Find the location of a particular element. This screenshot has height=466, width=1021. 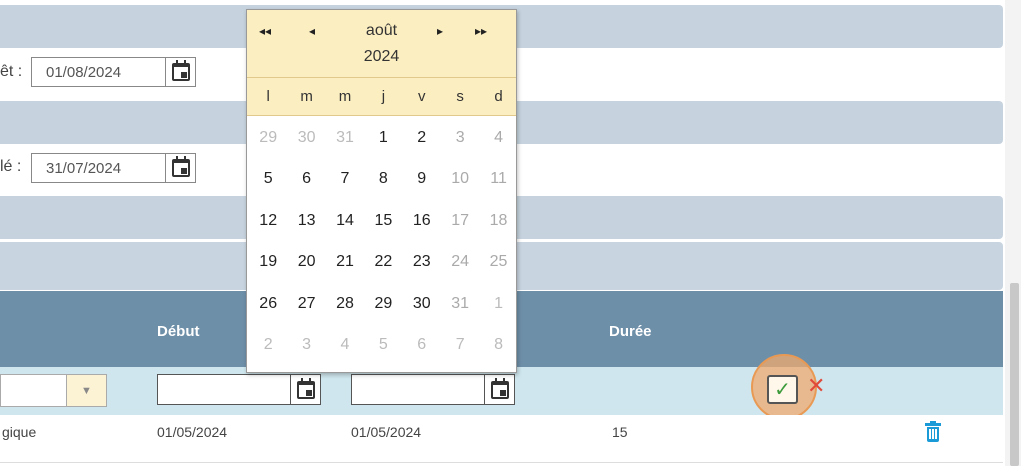

weekday-label: l is located at coordinates (268, 96).